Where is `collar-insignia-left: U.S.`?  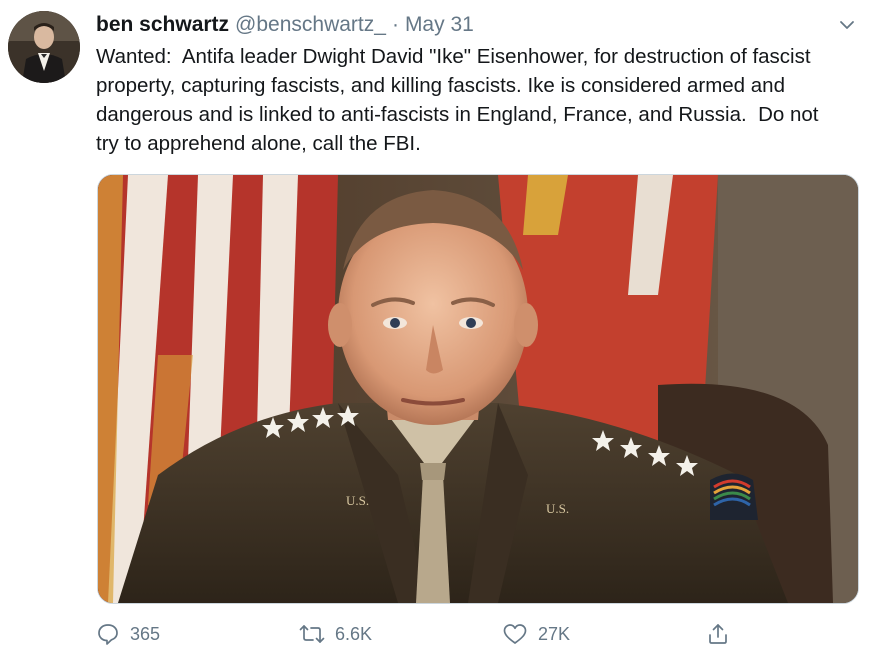
collar-insignia-left: U.S. is located at coordinates (357, 500).